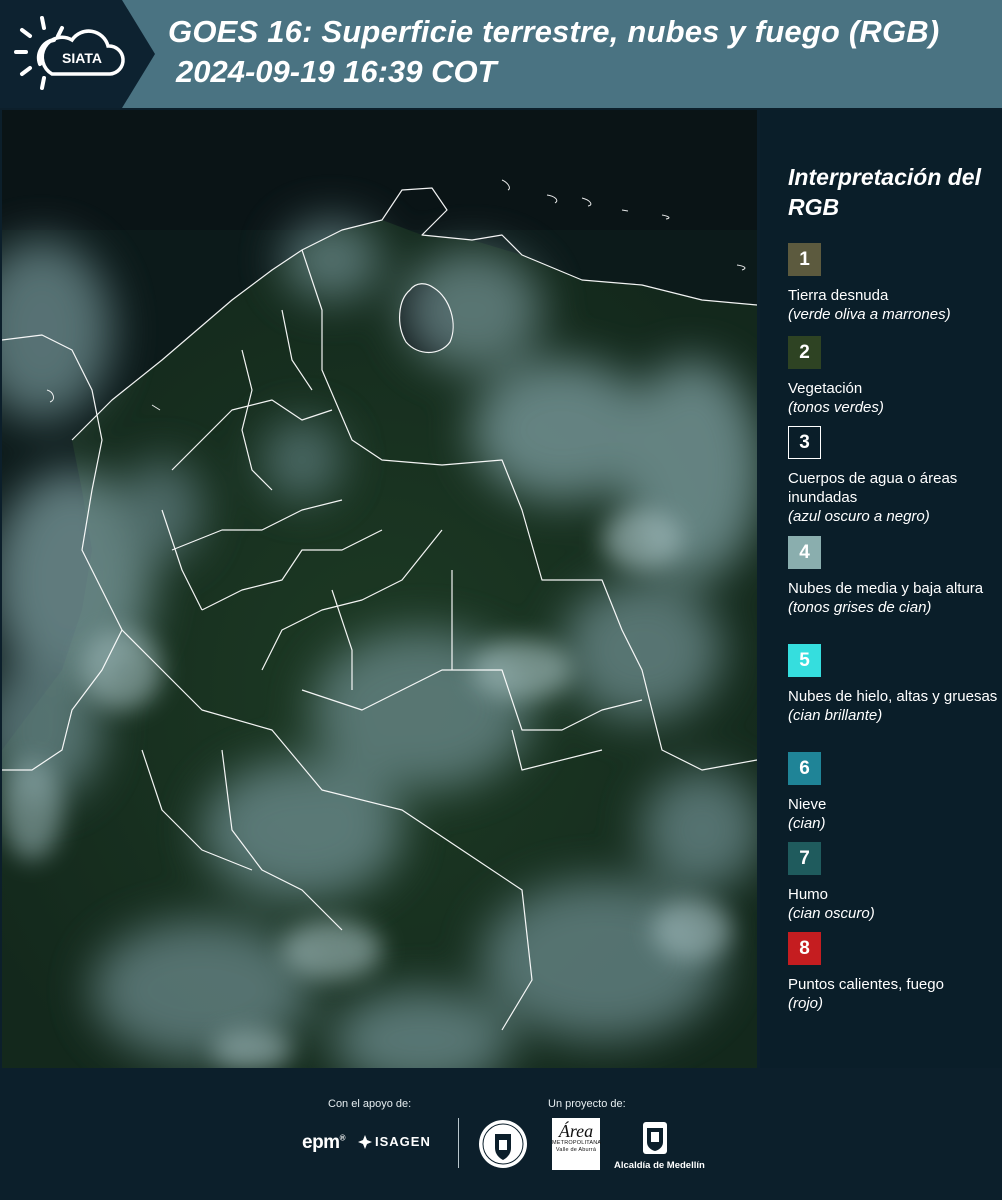 The width and height of the screenshot is (1002, 1200). Describe the element at coordinates (576, 1144) in the screenshot. I see `area-metropolitana-logo: Área METROPOLITANA Valle de Aburrá` at that location.